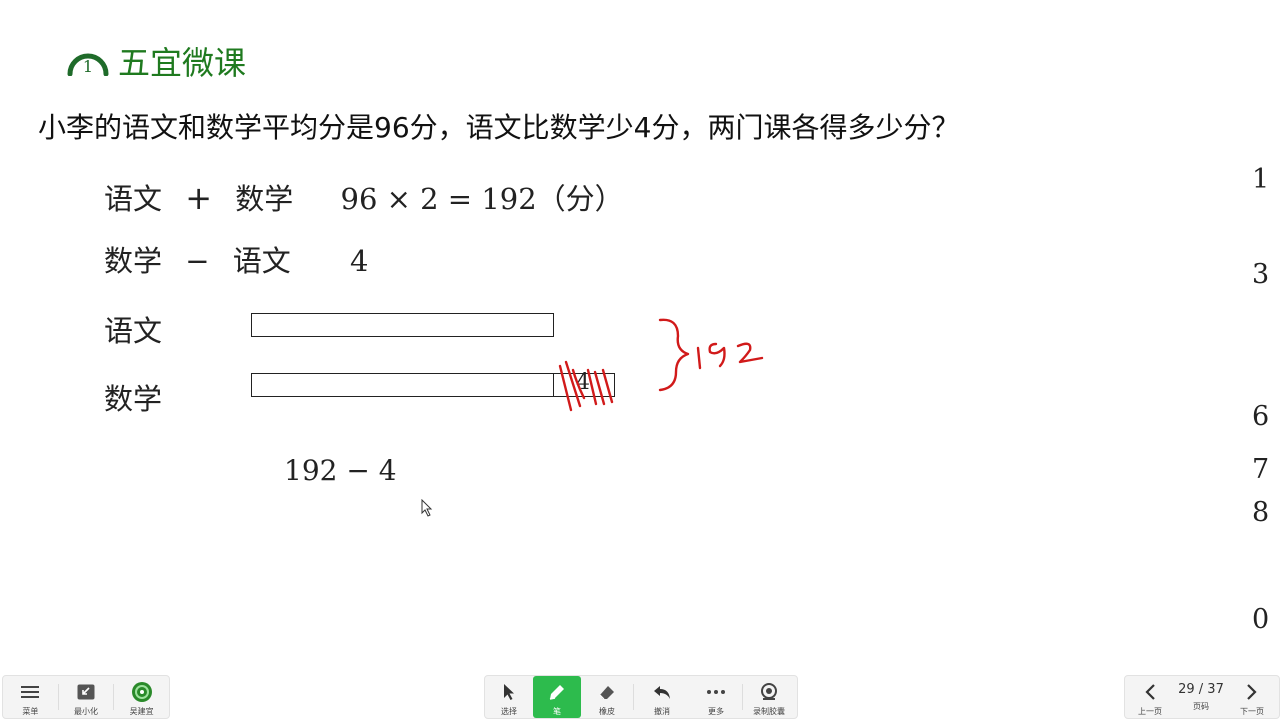 The height and width of the screenshot is (720, 1280). Describe the element at coordinates (1261, 512) in the screenshot. I see `side-number: 8` at that location.